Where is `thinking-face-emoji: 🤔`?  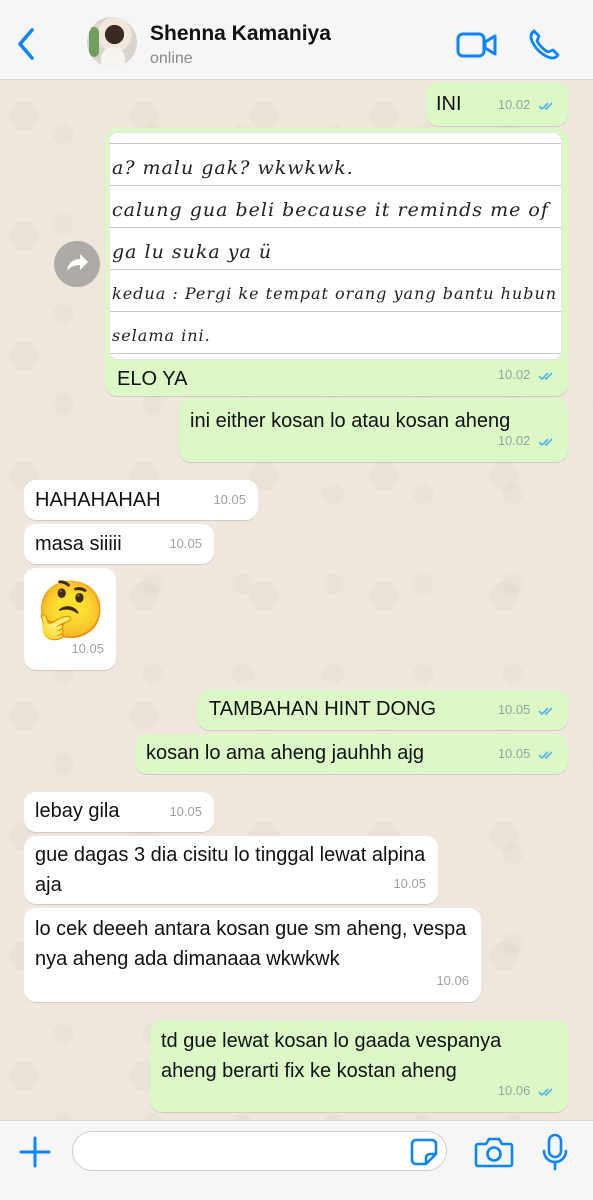 thinking-face-emoji: 🤔 is located at coordinates (71, 609).